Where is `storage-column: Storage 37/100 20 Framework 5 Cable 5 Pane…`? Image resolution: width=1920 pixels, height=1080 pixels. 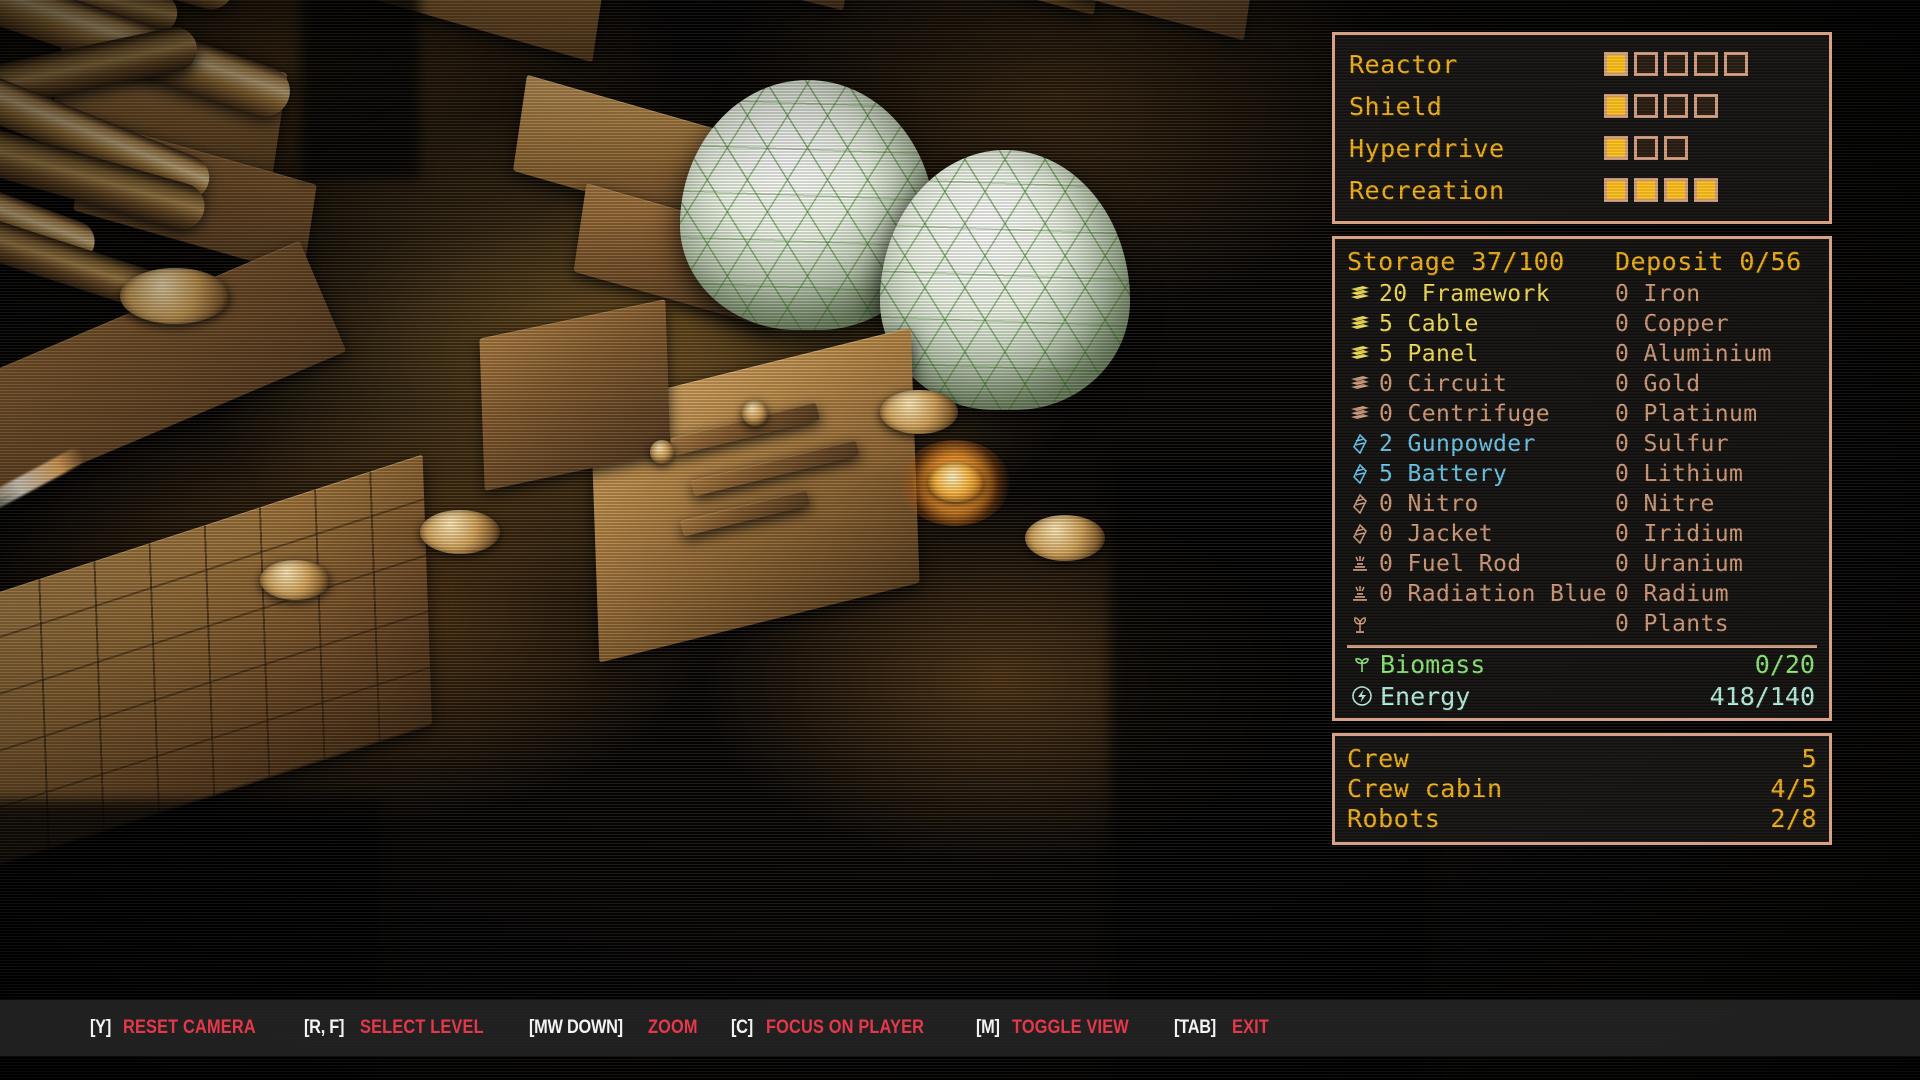 storage-column: Storage 37/100 20 Framework 5 Cable 5 Pane… is located at coordinates (1481, 443).